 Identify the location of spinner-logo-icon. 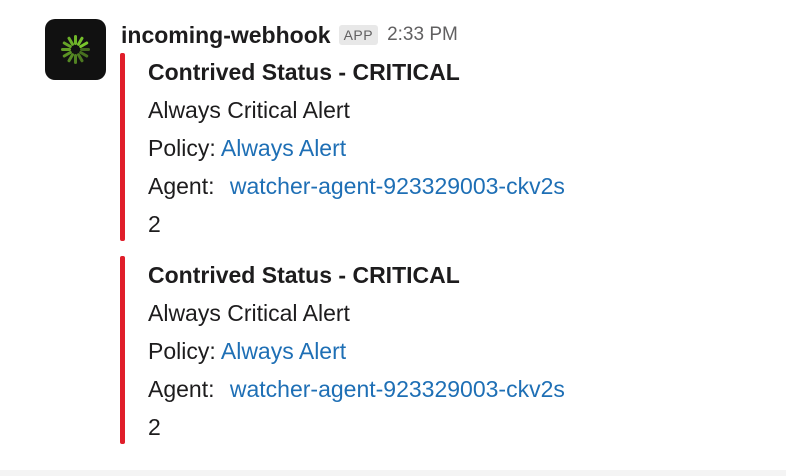
(75, 49).